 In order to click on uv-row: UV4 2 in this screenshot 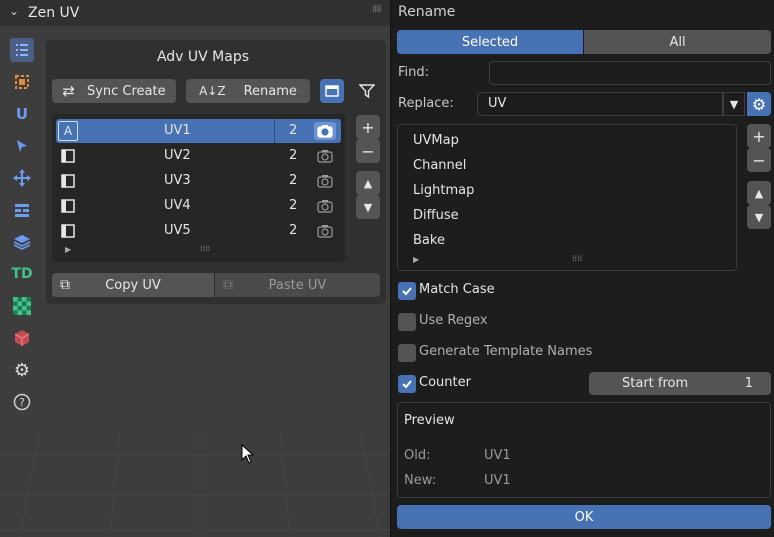, I will do `click(198, 206)`.